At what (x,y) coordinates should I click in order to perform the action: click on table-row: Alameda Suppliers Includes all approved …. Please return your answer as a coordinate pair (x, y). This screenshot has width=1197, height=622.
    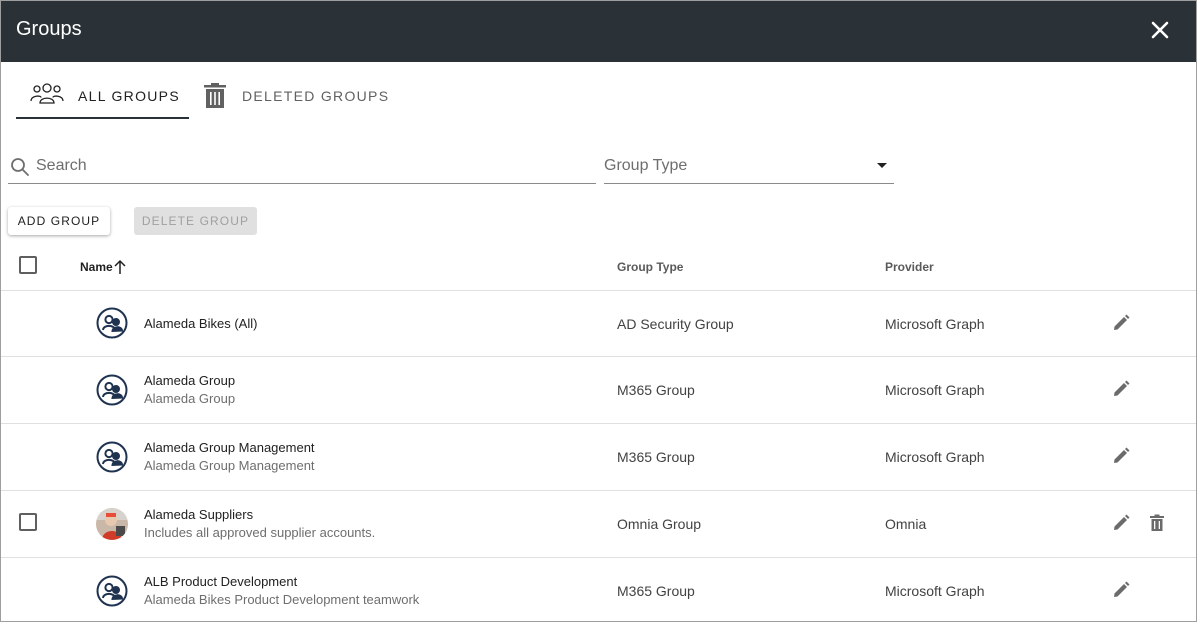
    Looking at the image, I should click on (598, 523).